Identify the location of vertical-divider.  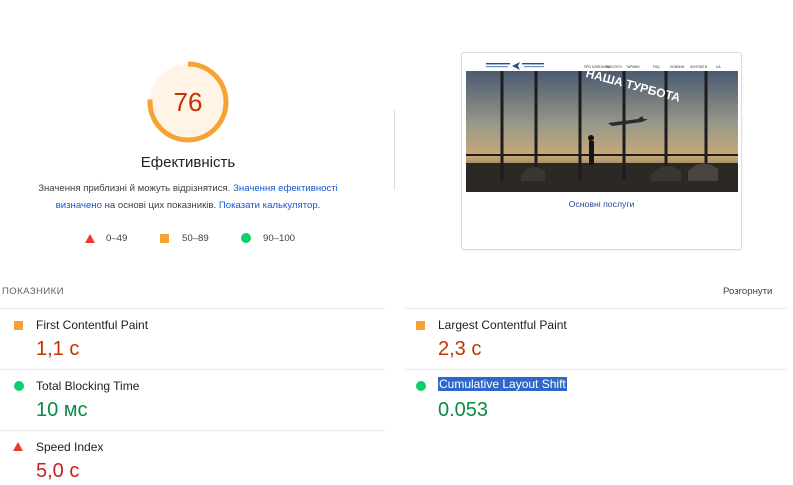
(394, 150).